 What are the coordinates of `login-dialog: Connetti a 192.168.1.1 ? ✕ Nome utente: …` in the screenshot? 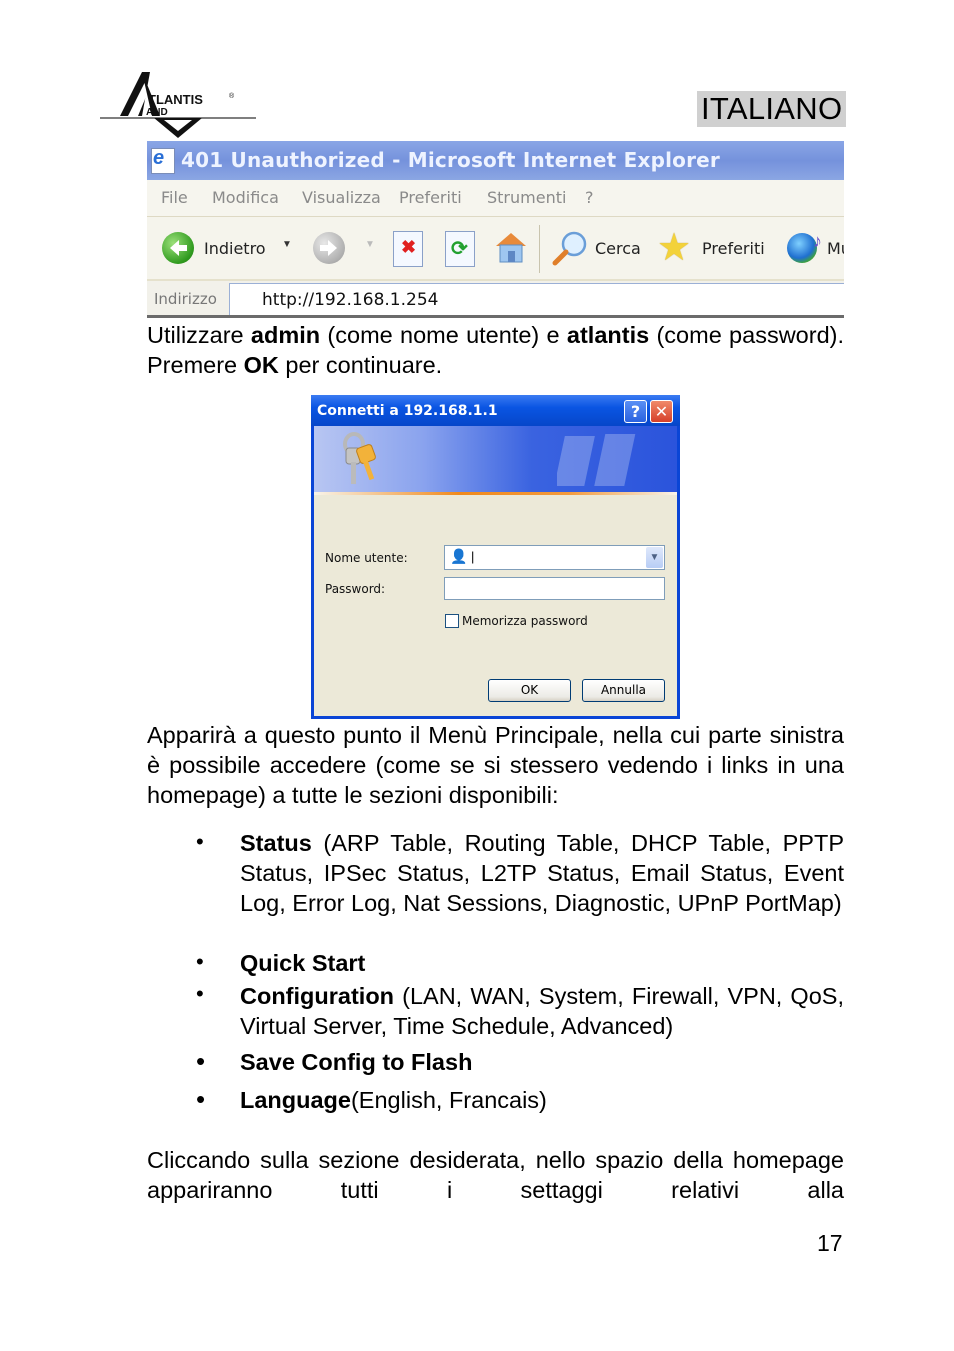 It's located at (495, 557).